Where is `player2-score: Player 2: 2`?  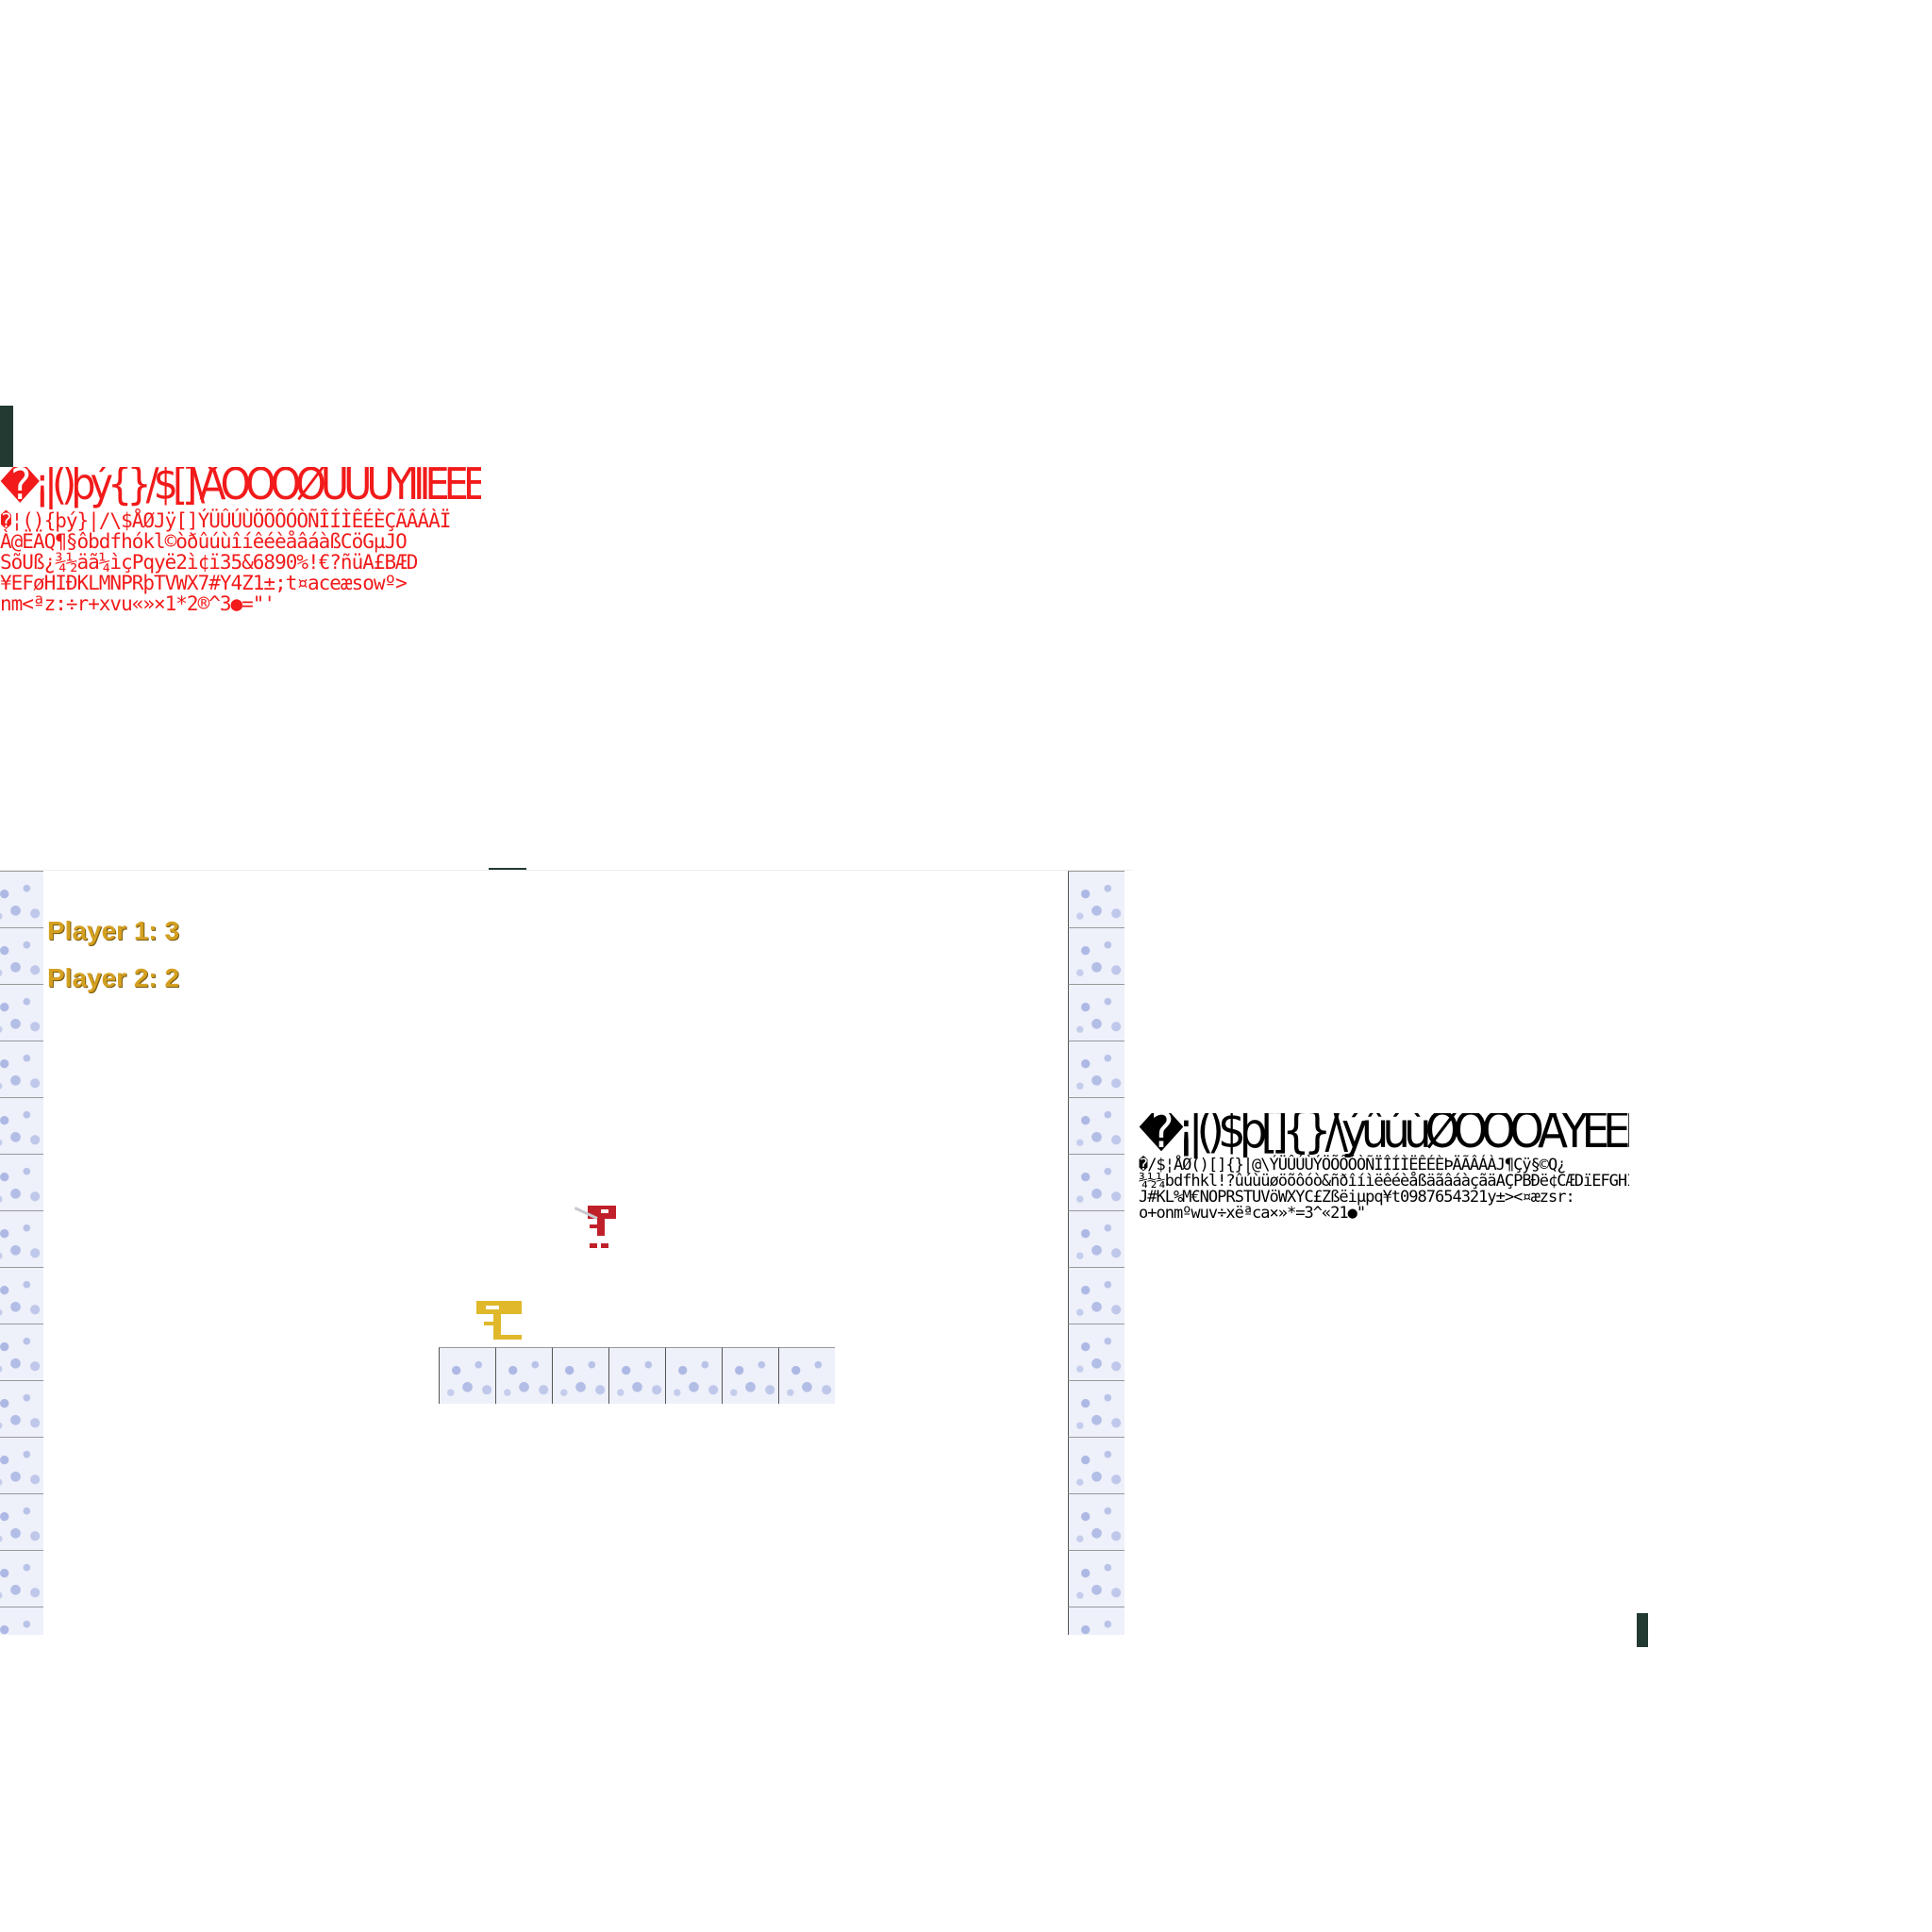 player2-score: Player 2: 2 is located at coordinates (113, 978).